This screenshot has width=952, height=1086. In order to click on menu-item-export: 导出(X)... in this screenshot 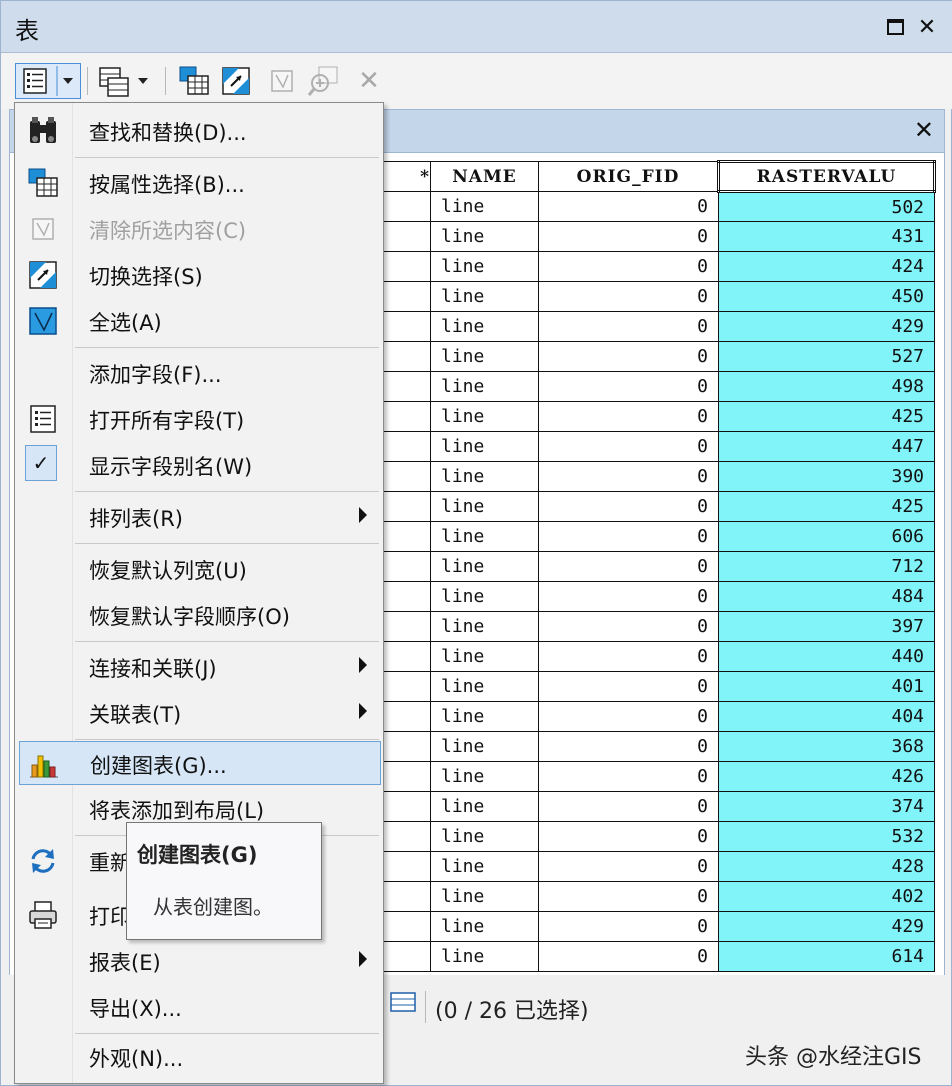, I will do `click(200, 1007)`.